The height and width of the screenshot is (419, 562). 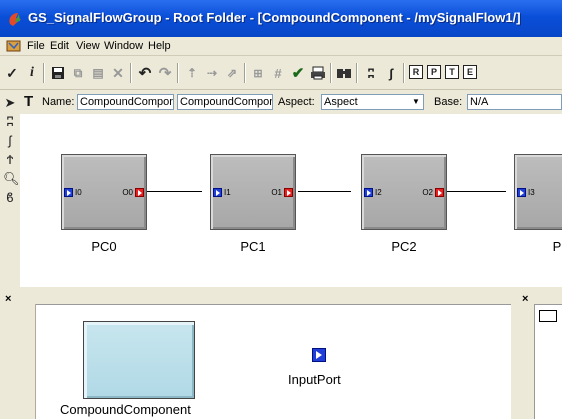 What do you see at coordinates (253, 192) in the screenshot?
I see `component-pc1: I1 O1` at bounding box center [253, 192].